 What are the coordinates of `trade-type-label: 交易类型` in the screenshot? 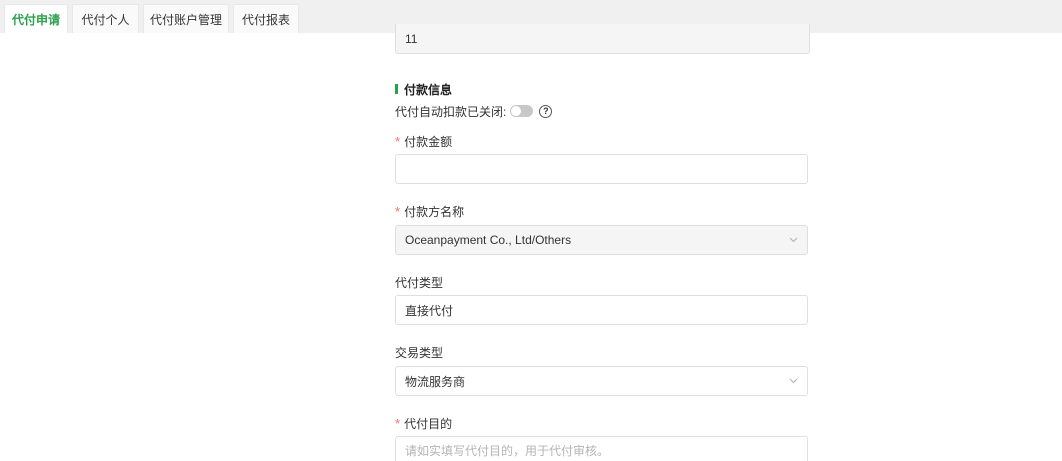 It's located at (419, 353).